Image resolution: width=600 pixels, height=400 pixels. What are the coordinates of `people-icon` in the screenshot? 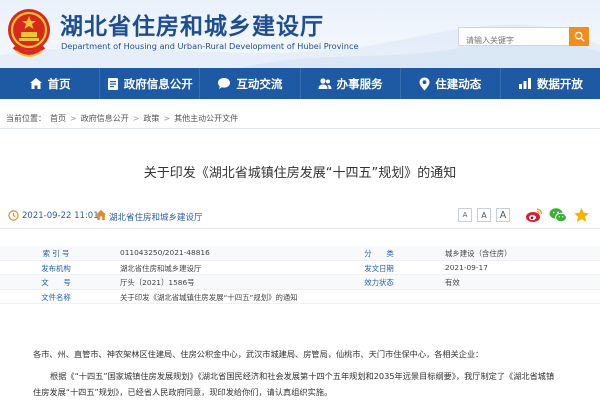 It's located at (325, 83).